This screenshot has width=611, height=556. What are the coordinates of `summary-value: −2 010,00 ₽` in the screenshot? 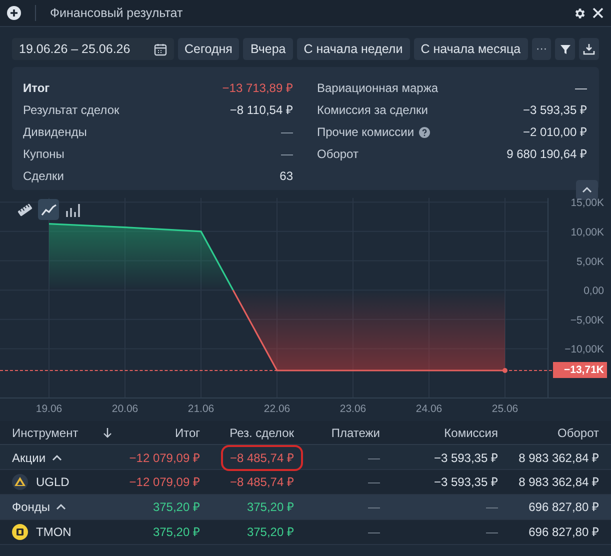 It's located at (554, 132).